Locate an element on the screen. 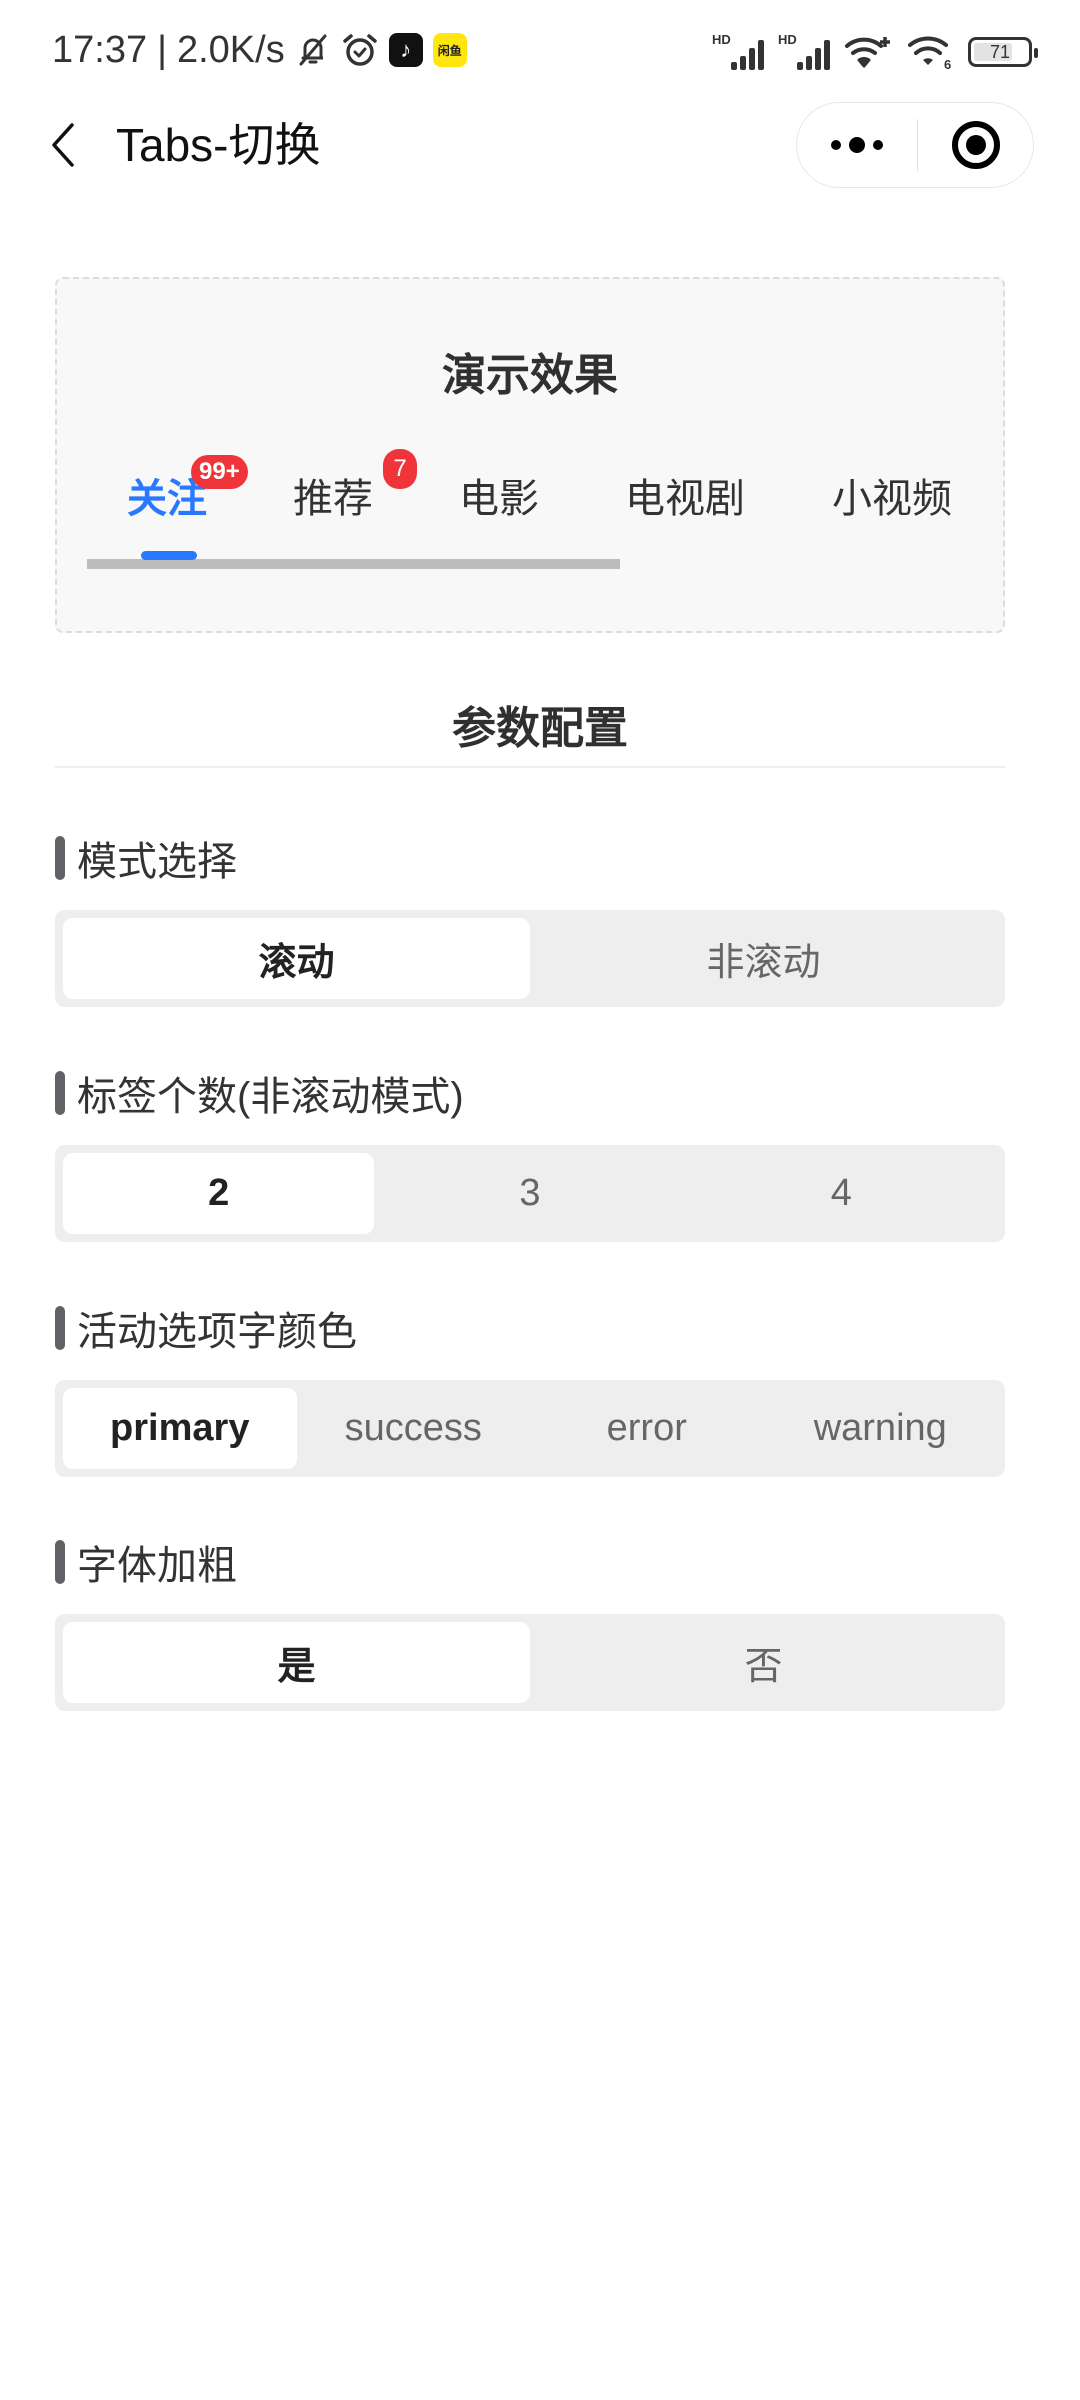 The height and width of the screenshot is (2400, 1080). config-title: 参数配置 is located at coordinates (540, 728).